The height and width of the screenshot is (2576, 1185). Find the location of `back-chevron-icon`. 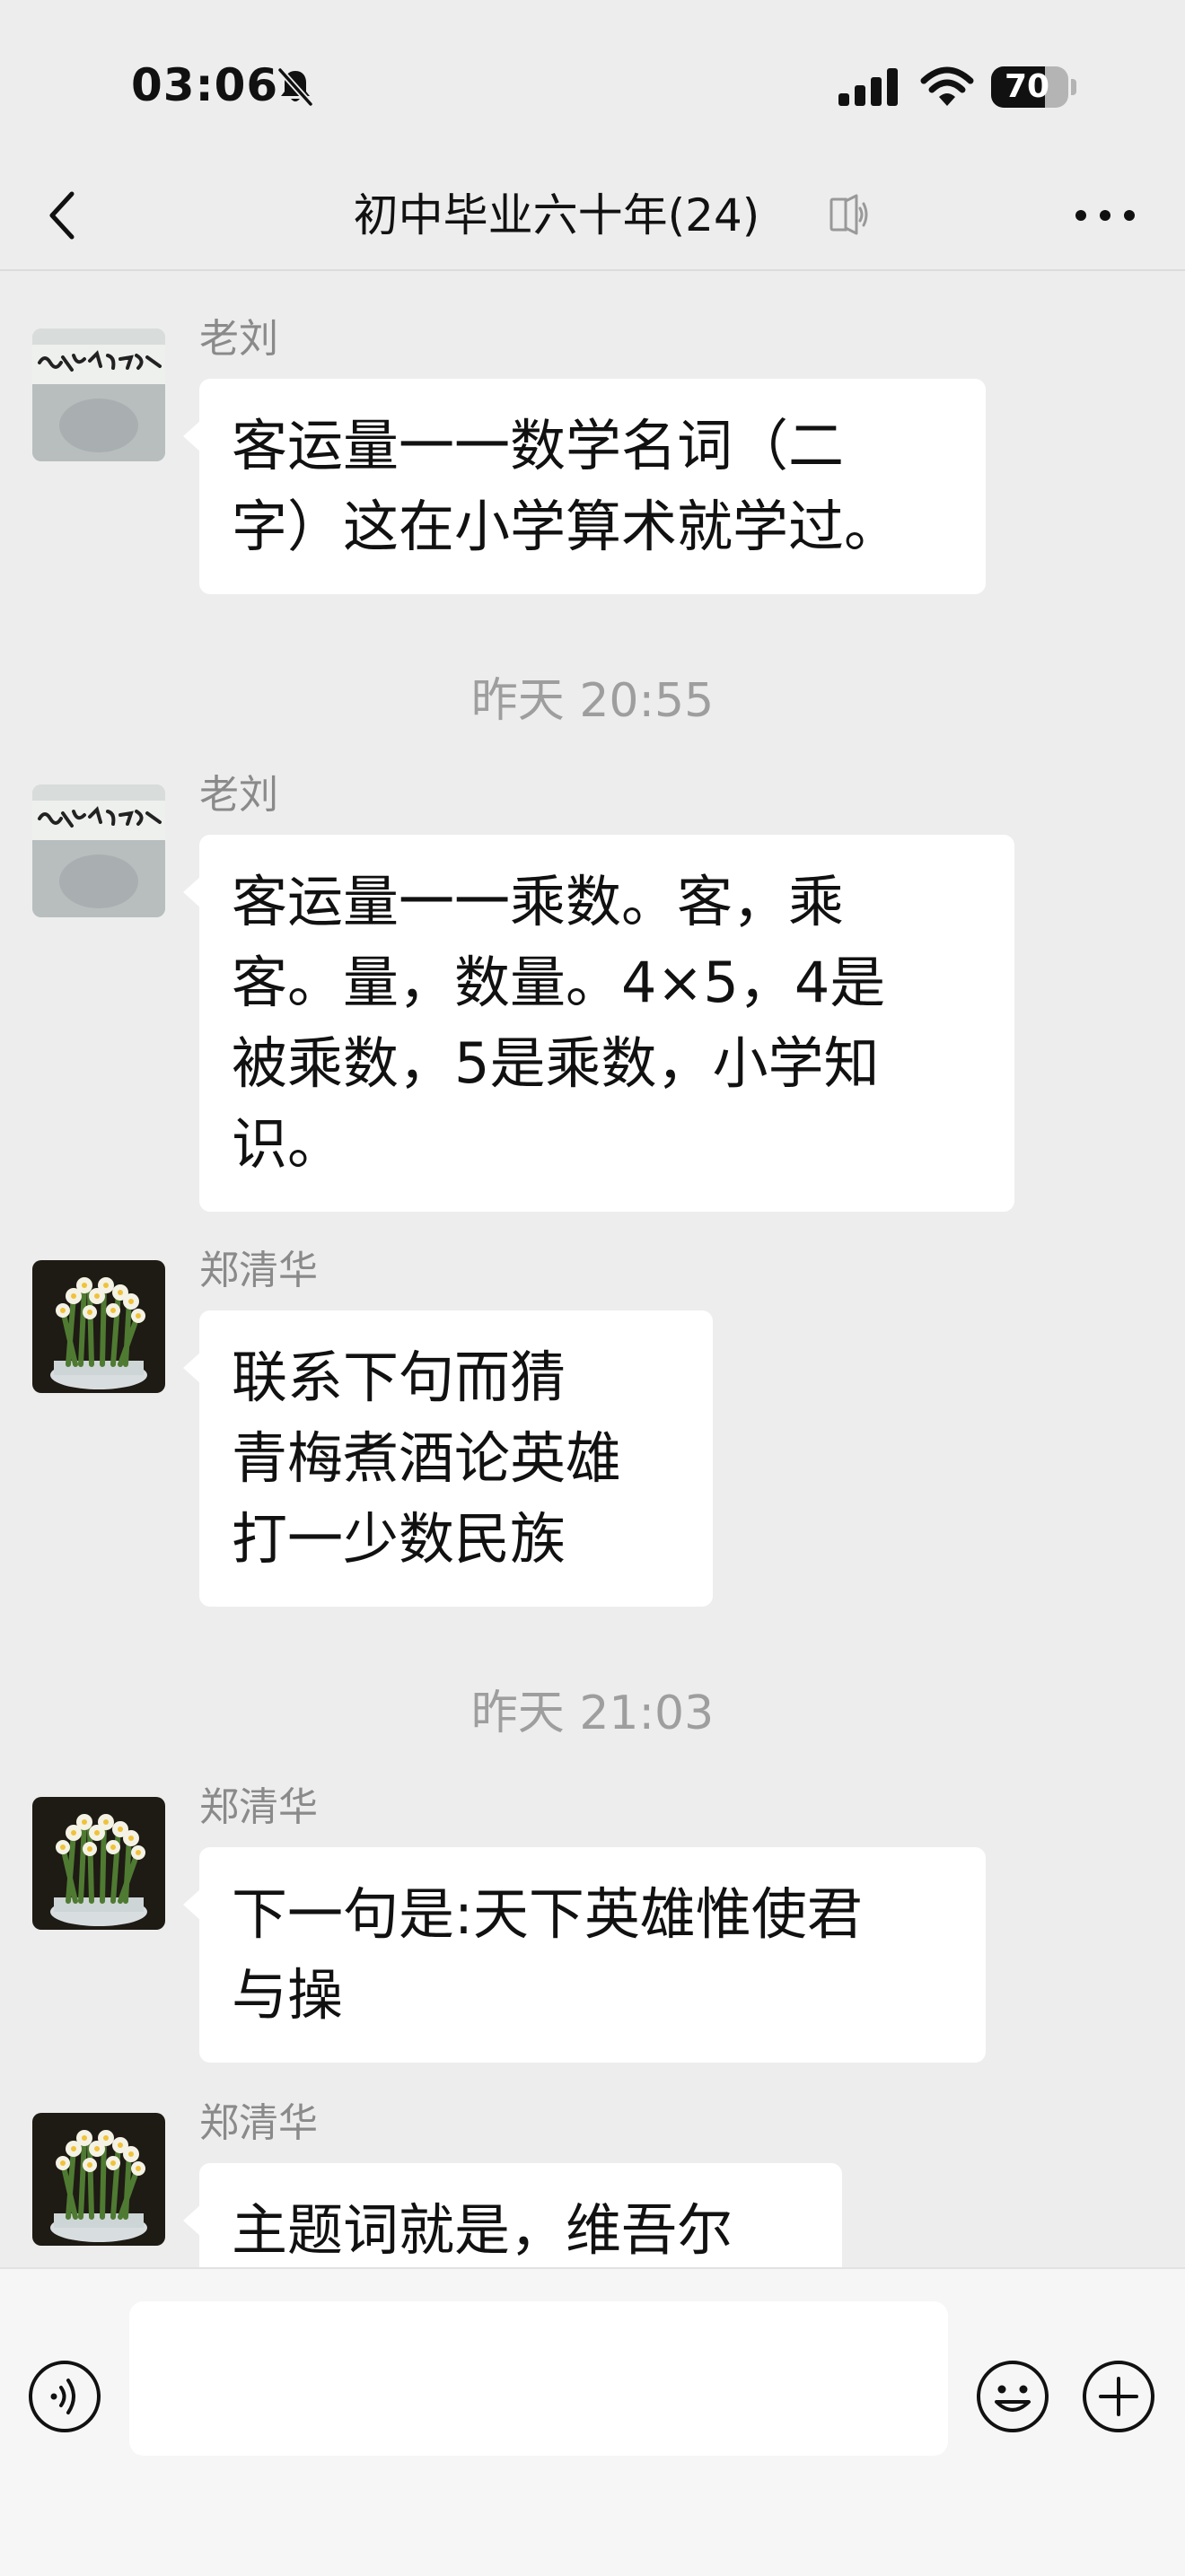

back-chevron-icon is located at coordinates (64, 215).